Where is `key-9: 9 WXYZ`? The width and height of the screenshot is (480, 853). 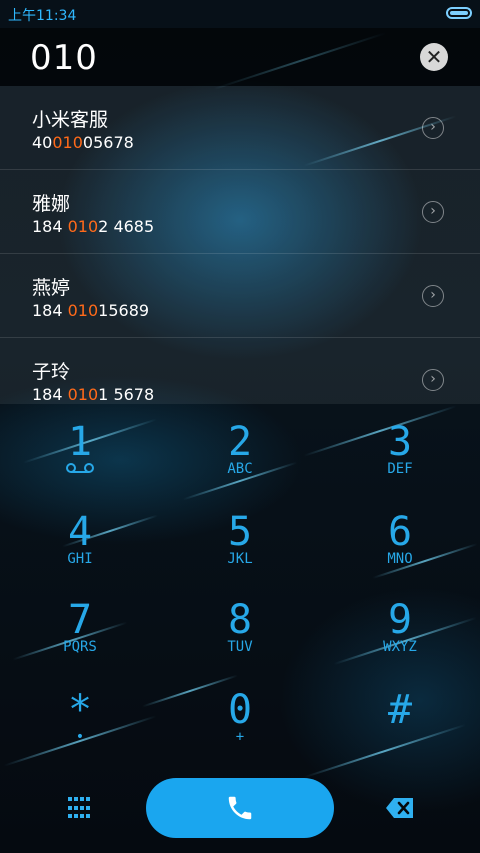 key-9: 9 WXYZ is located at coordinates (400, 626).